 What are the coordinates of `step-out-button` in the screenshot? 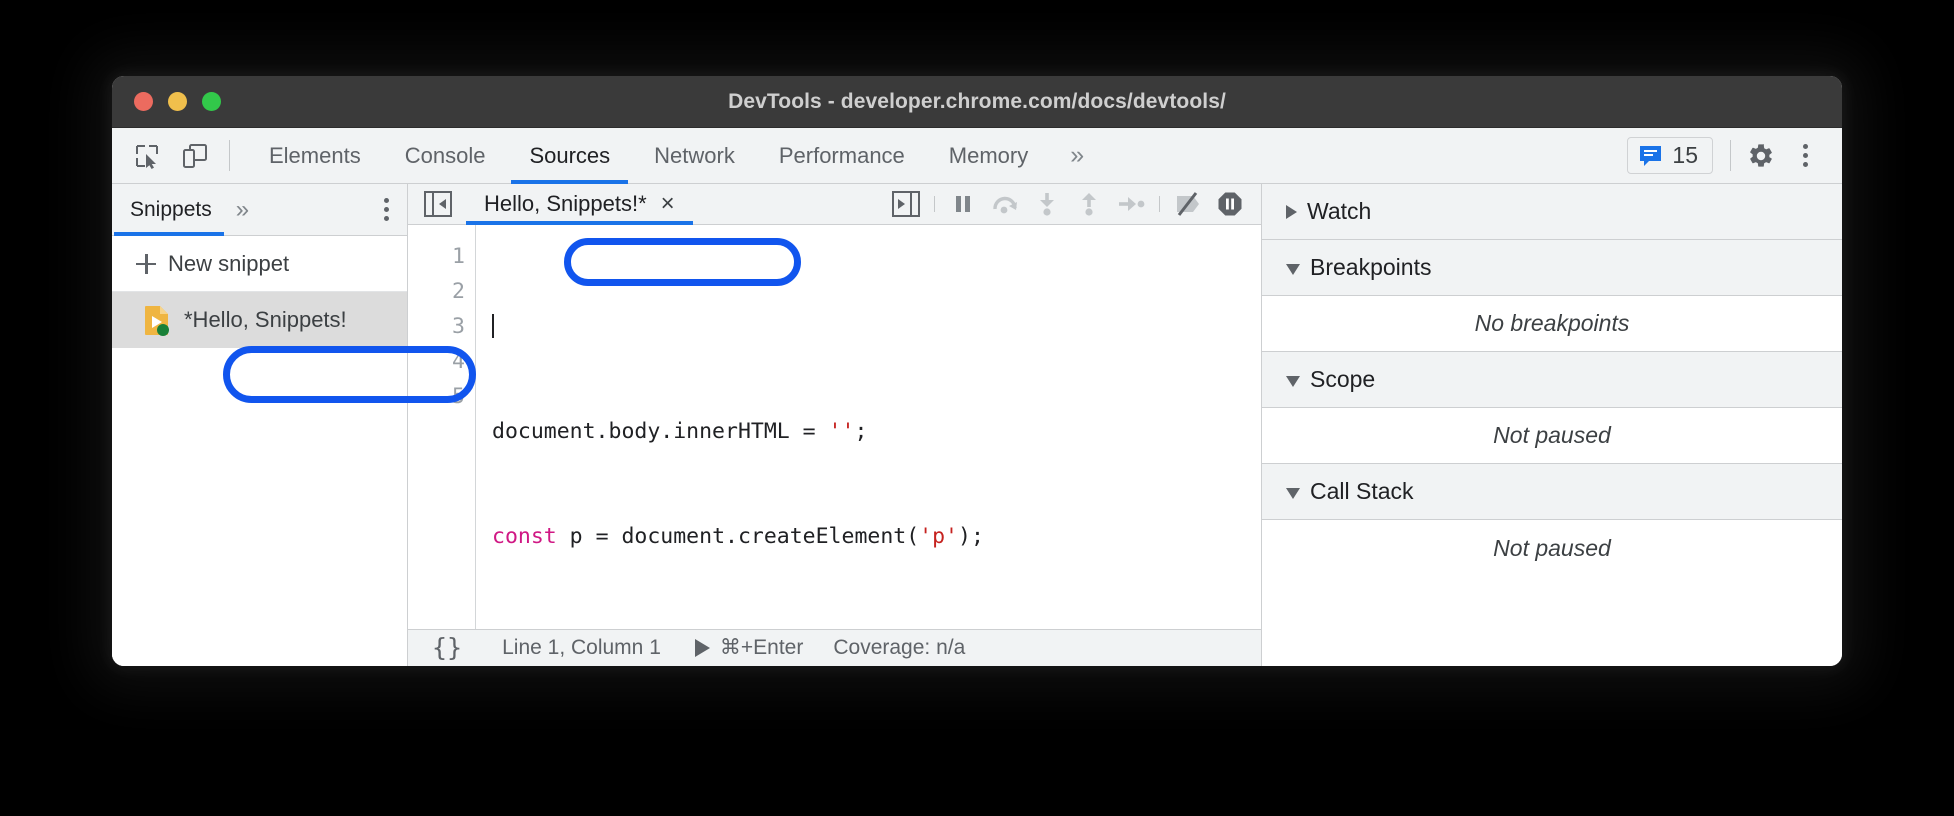 It's located at (1089, 204).